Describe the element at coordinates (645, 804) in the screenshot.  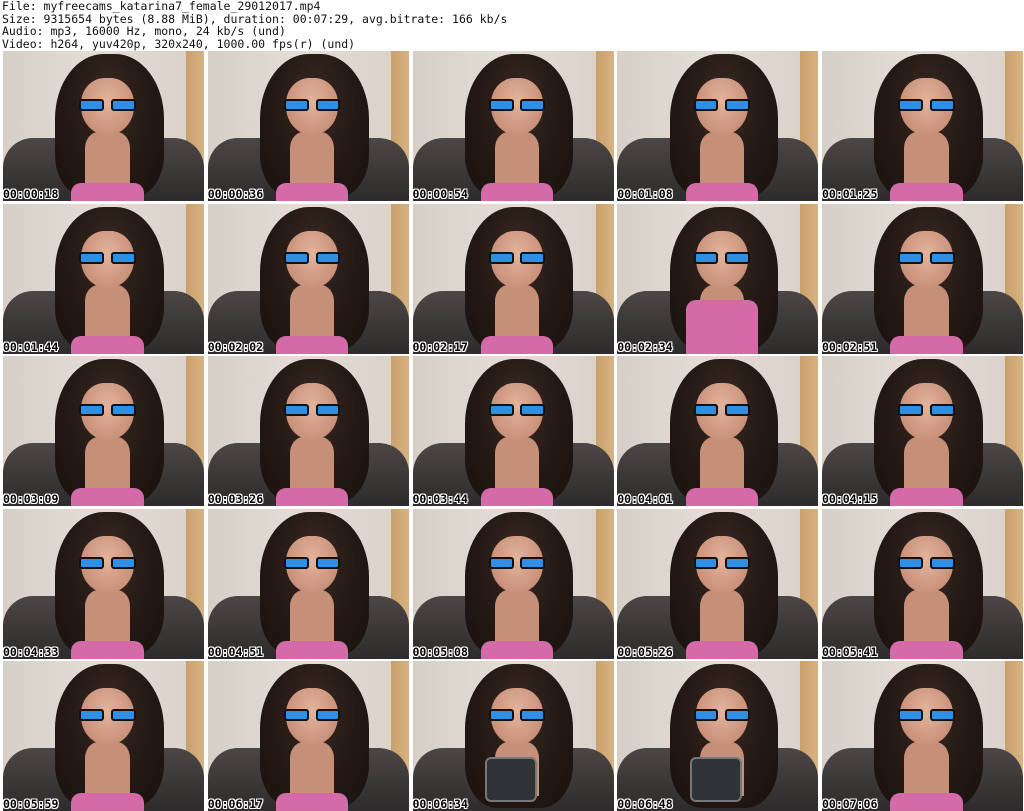
I see `thumbnail-timestamp: 00:06:48` at that location.